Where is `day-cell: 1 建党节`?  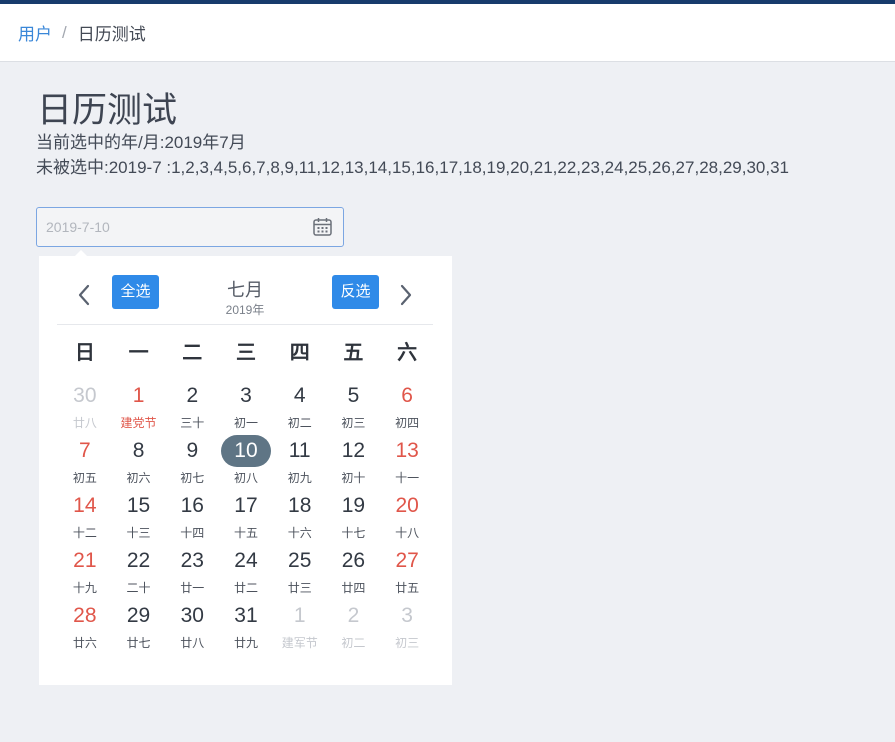 day-cell: 1 建党节 is located at coordinates (139, 401).